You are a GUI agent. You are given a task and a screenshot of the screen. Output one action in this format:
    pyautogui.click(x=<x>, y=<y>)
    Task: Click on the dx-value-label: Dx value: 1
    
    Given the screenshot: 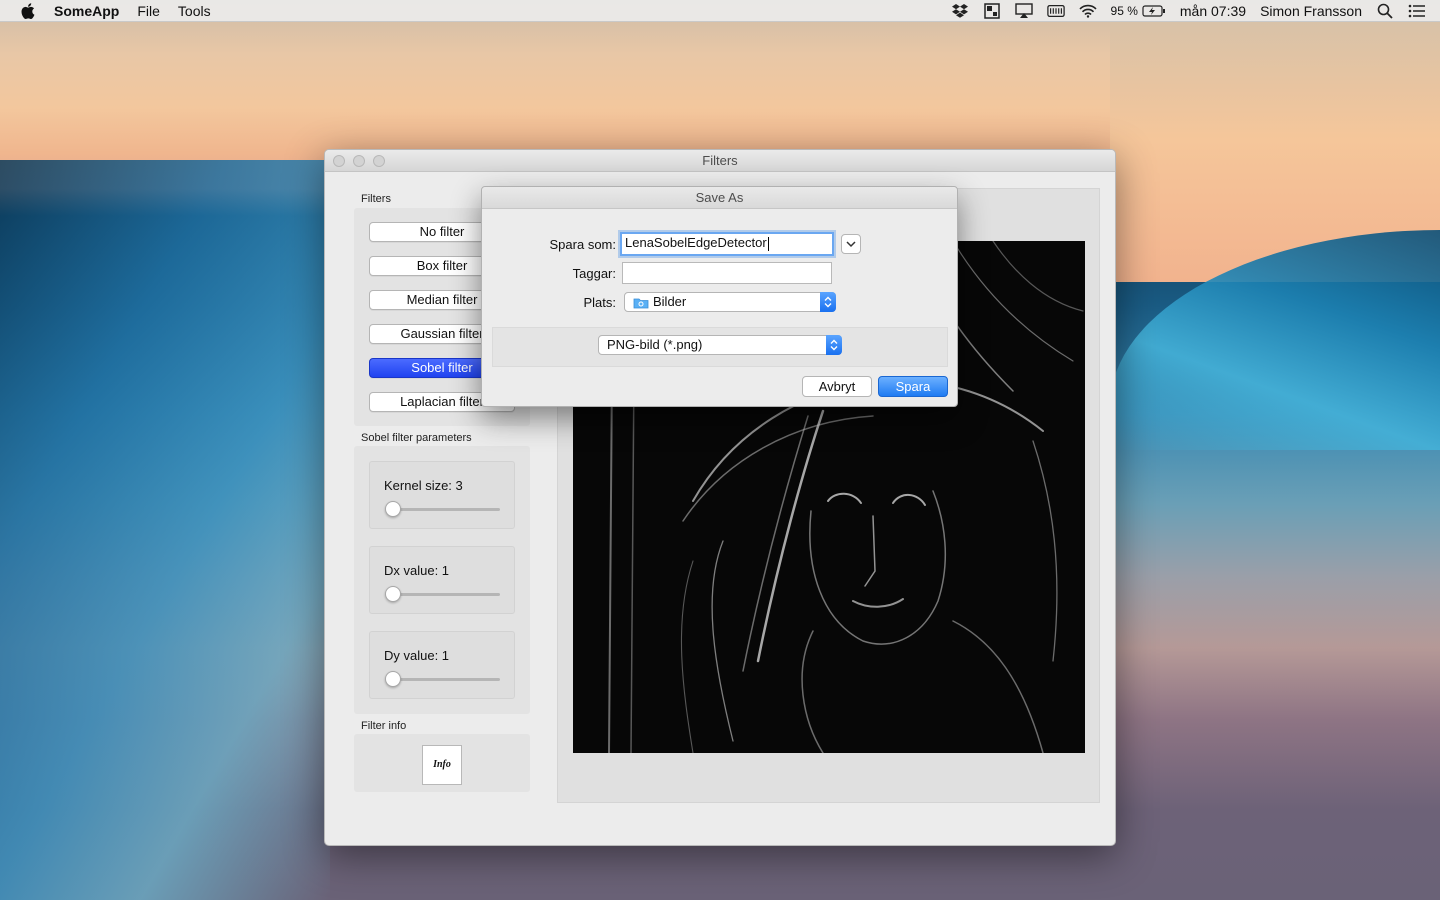 What is the action you would take?
    pyautogui.click(x=417, y=570)
    